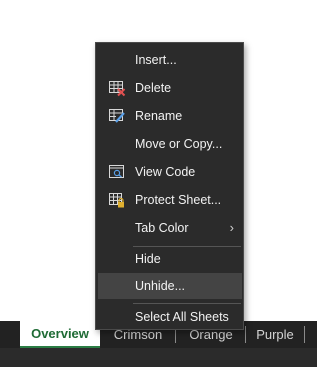  What do you see at coordinates (148, 259) in the screenshot?
I see `menu-item-label: Hide` at bounding box center [148, 259].